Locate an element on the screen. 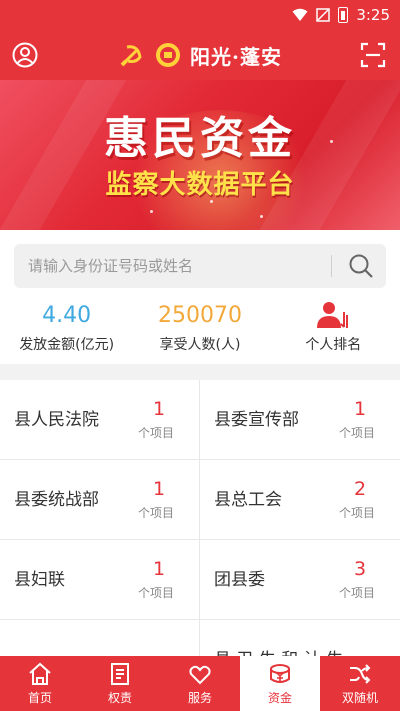  battery-icon is located at coordinates (343, 15).